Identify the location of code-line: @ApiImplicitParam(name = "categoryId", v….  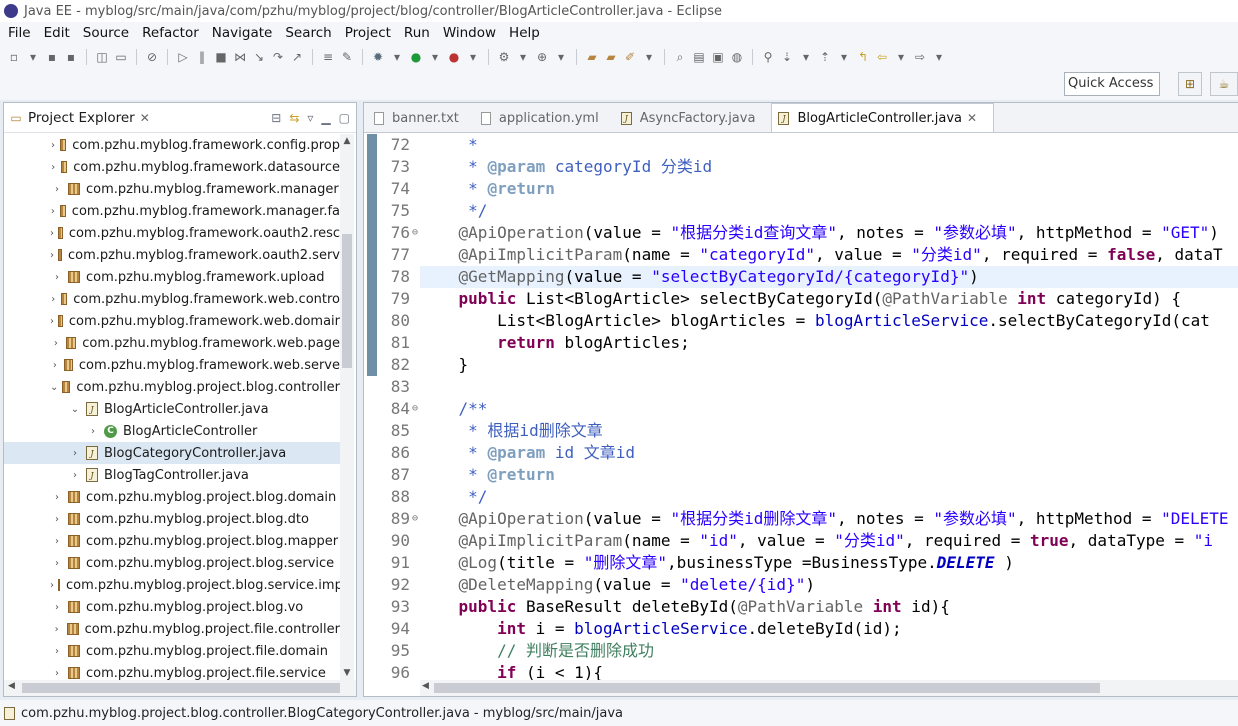
(829, 255).